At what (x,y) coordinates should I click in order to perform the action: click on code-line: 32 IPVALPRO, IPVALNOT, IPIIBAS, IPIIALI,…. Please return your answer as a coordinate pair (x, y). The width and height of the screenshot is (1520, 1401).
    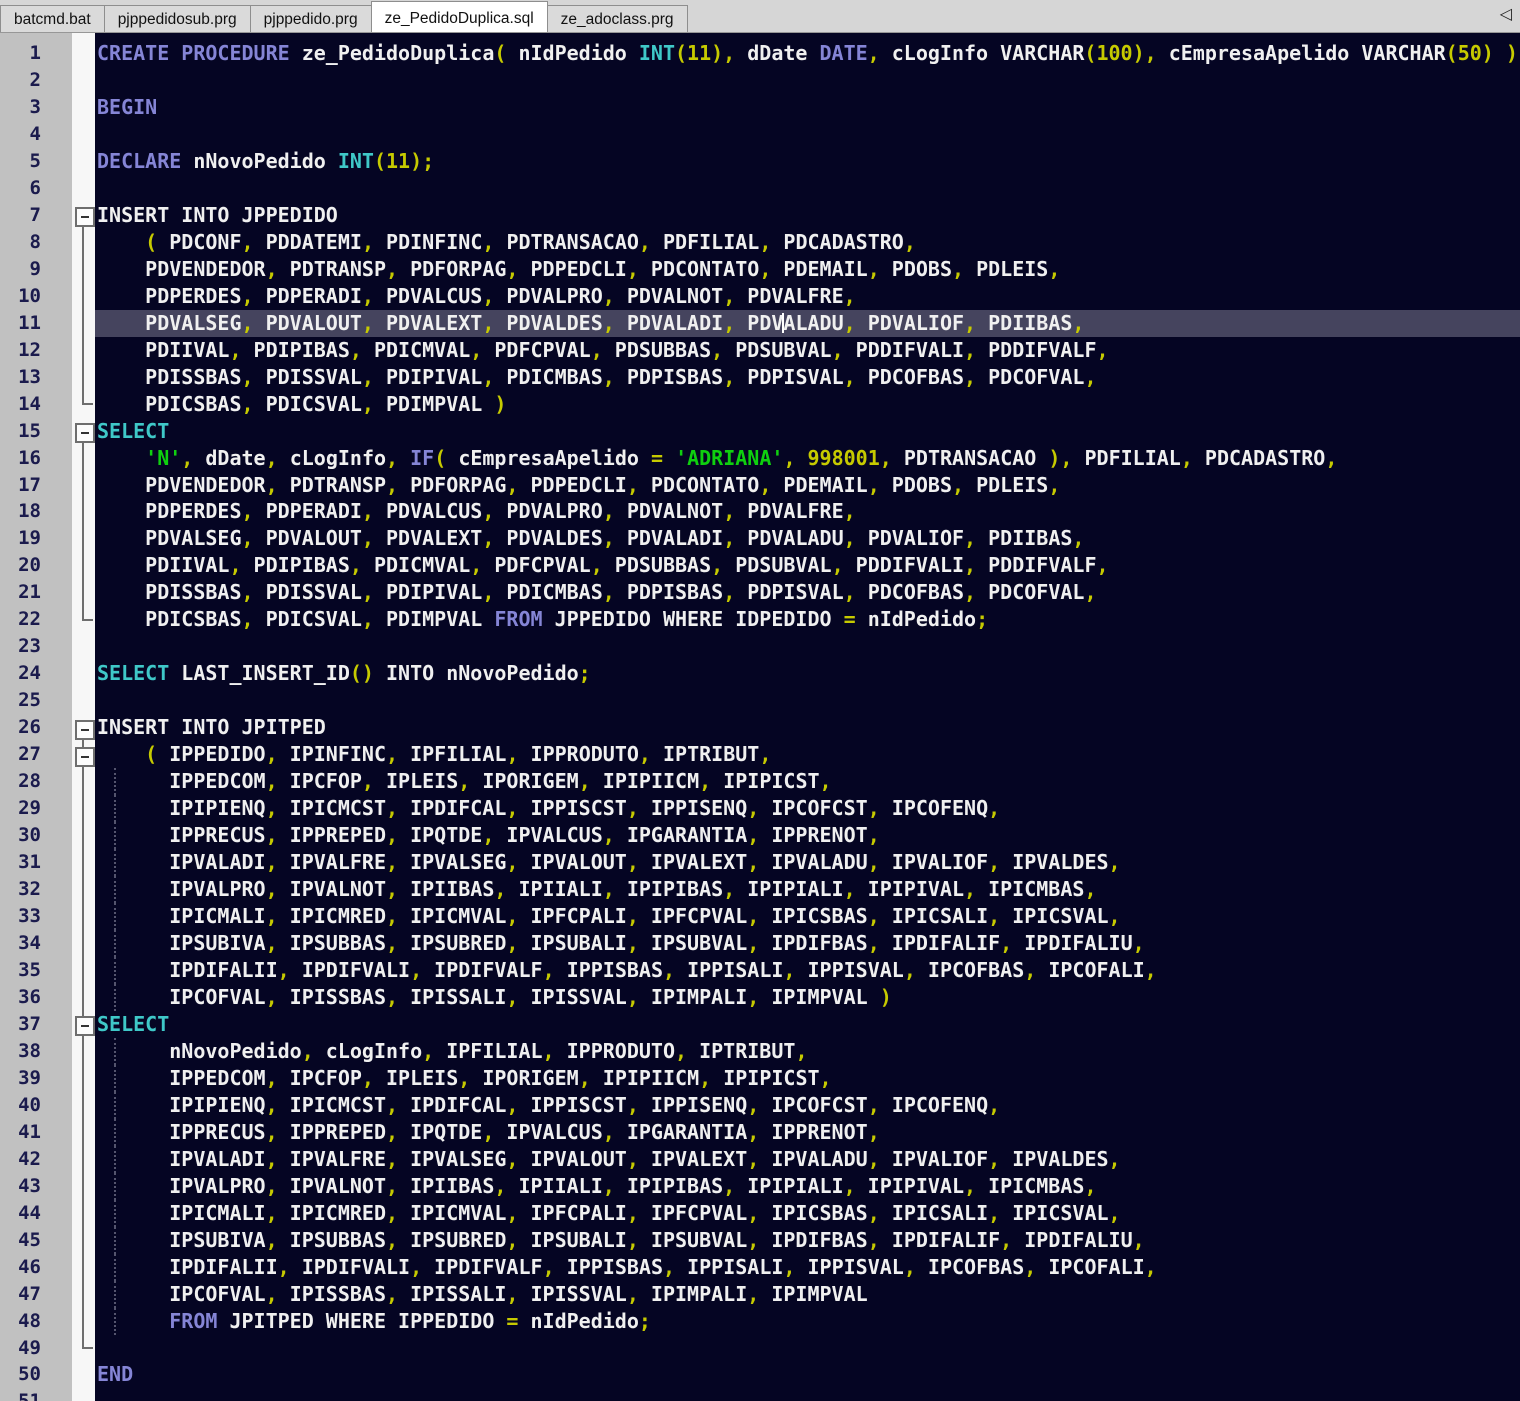
    Looking at the image, I should click on (760, 889).